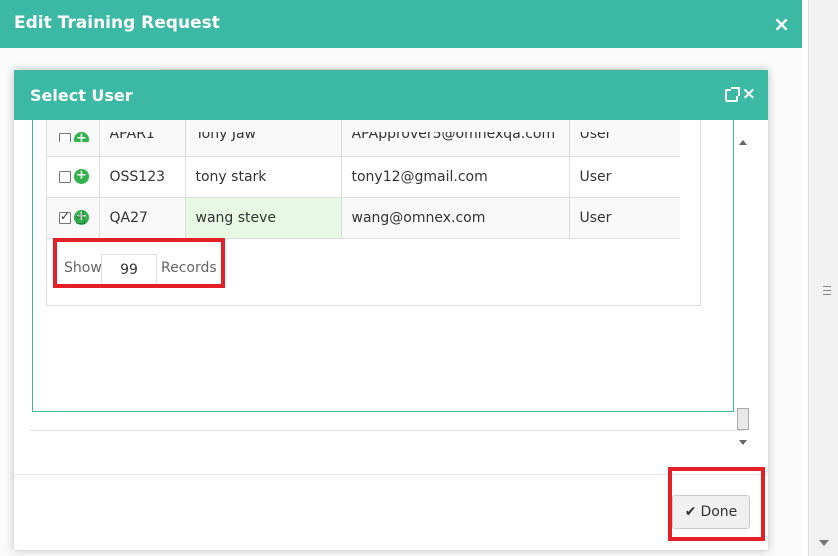 This screenshot has width=838, height=556. What do you see at coordinates (781, 24) in the screenshot?
I see `outer-close-icon: ×` at bounding box center [781, 24].